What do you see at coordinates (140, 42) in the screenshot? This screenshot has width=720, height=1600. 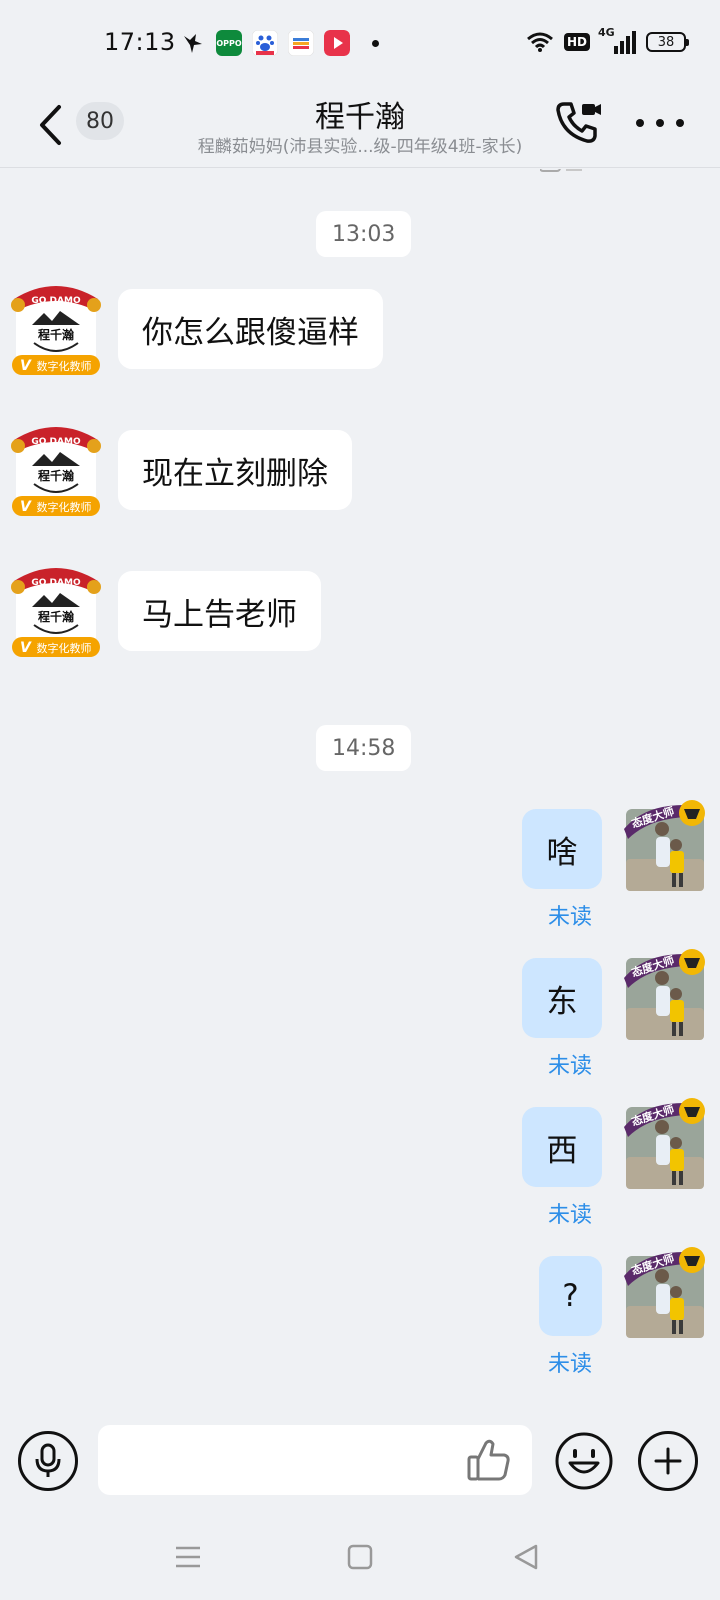 I see `status-time: 17:13` at bounding box center [140, 42].